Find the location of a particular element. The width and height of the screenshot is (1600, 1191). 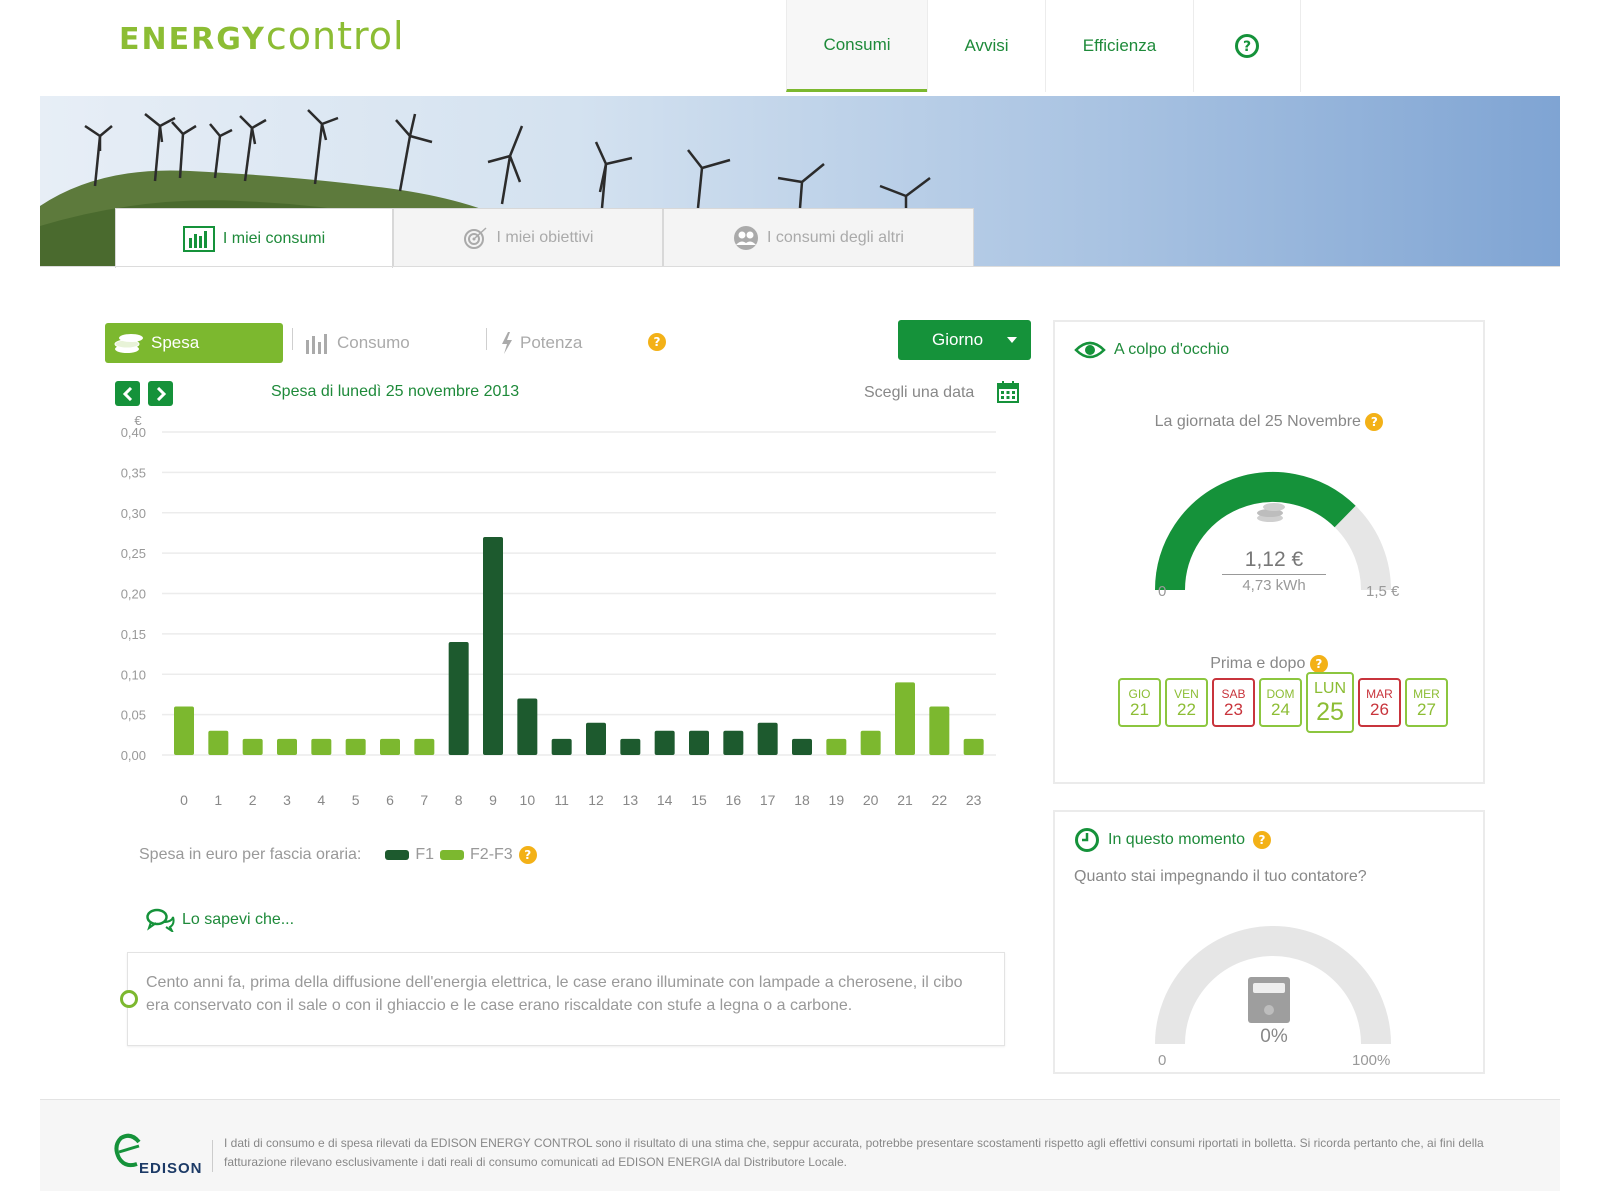

day-mar-26: MAR 26 is located at coordinates (1379, 702).